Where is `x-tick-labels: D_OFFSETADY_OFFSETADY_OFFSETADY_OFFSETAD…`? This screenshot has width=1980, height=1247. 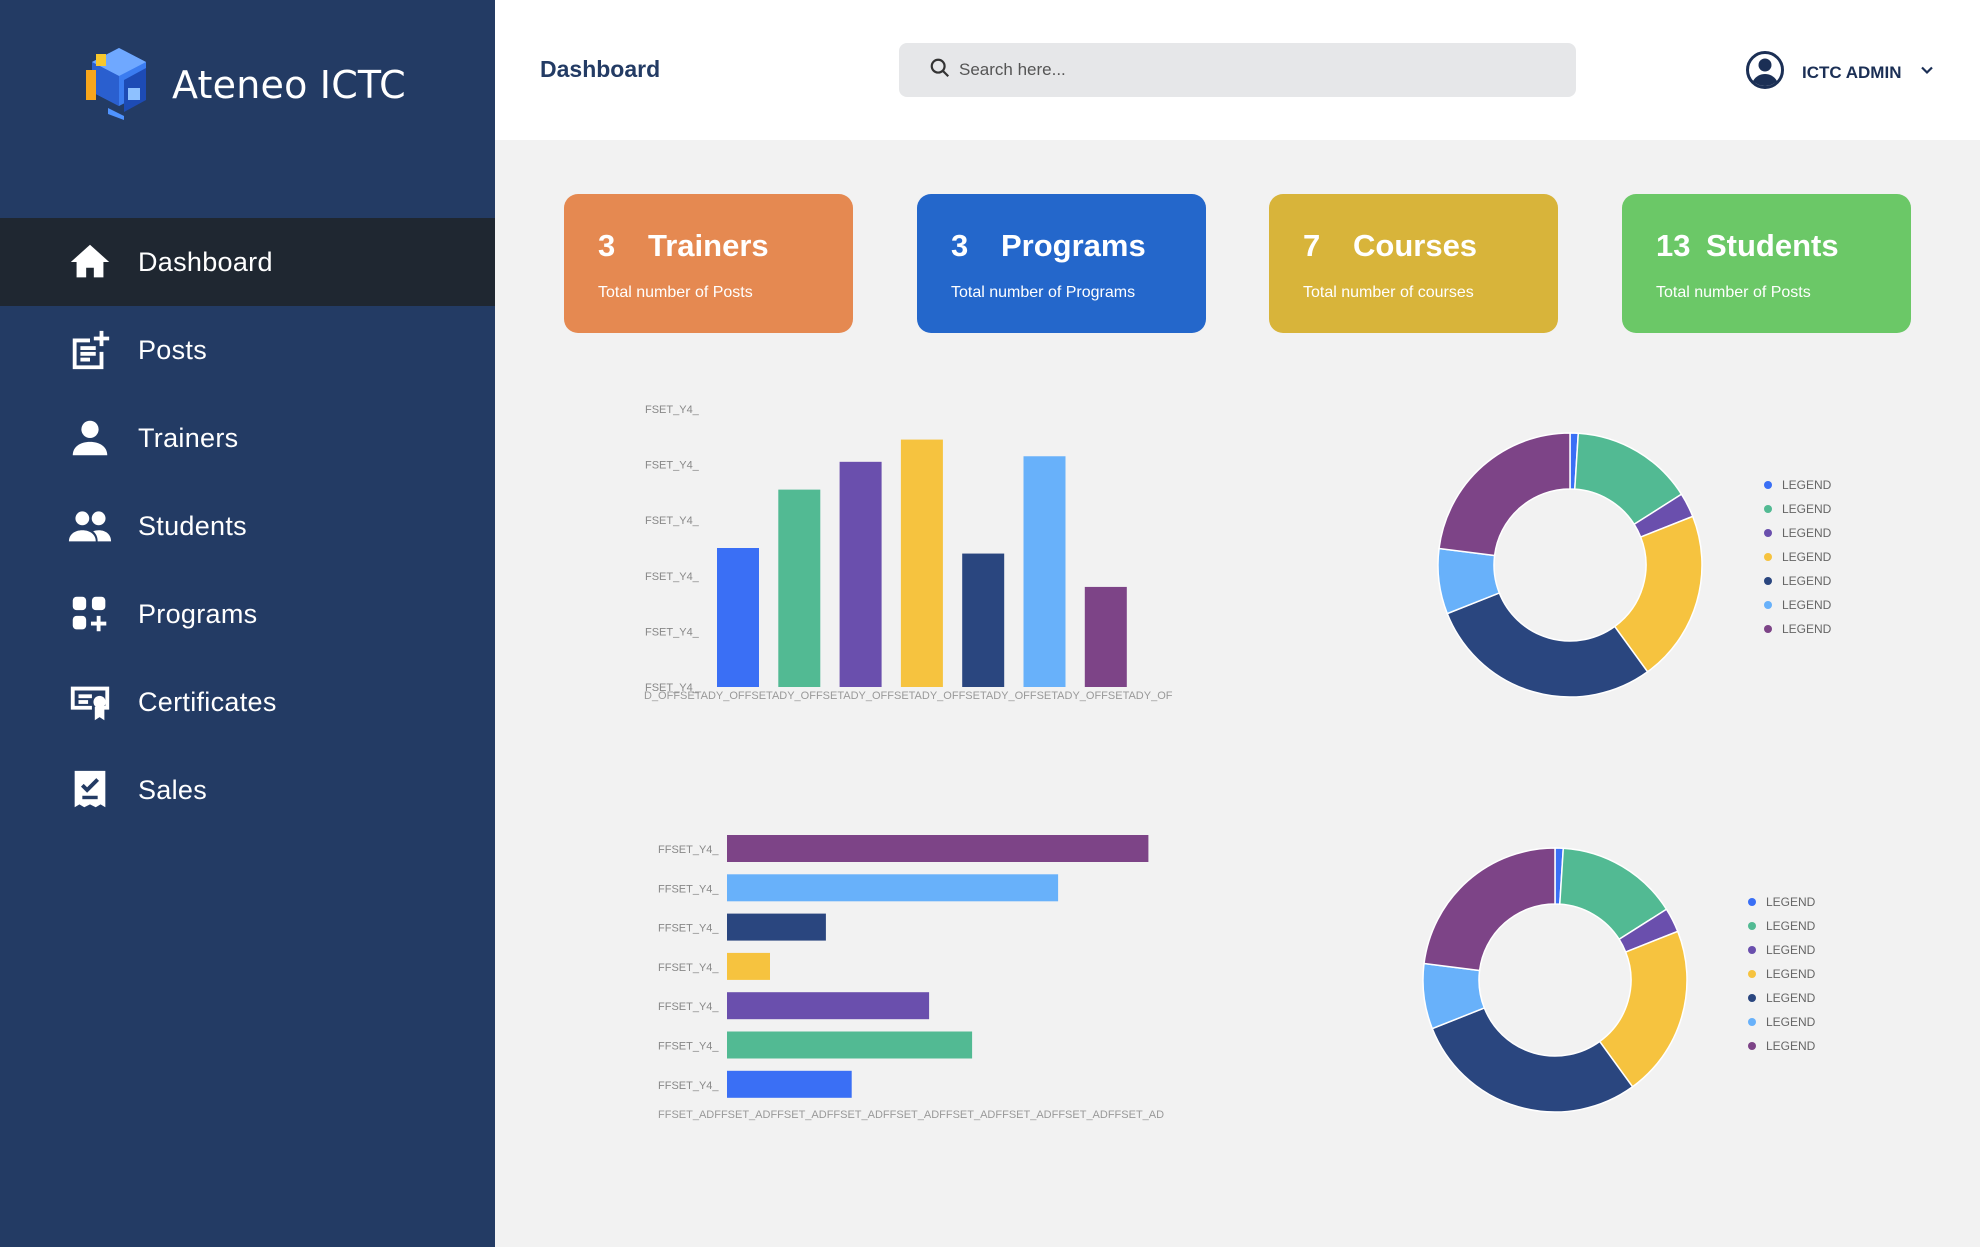
x-tick-labels: D_OFFSETADY_OFFSETADY_OFFSETADY_OFFSETAD… is located at coordinates (908, 696).